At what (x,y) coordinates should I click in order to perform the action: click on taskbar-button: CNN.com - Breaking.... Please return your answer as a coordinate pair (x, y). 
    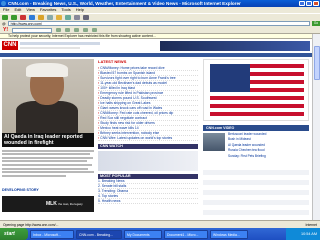
    Looking at the image, I should click on (99, 234).